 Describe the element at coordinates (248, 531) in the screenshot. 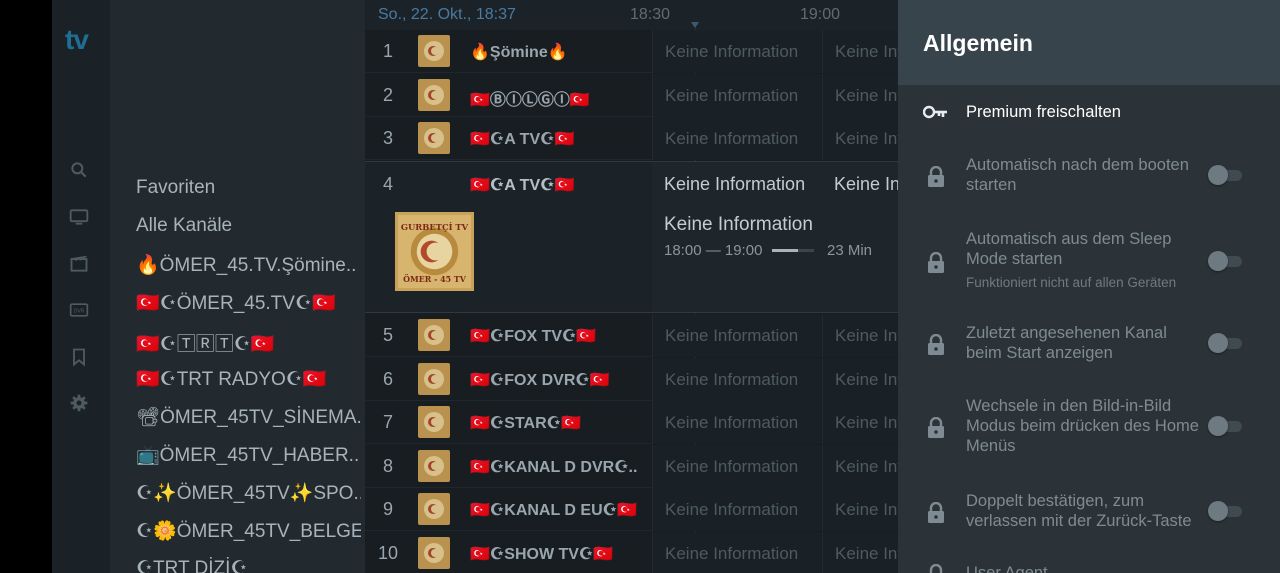

I see `group-item: ☪🌼ÖMER_45TV_BELGE..` at that location.